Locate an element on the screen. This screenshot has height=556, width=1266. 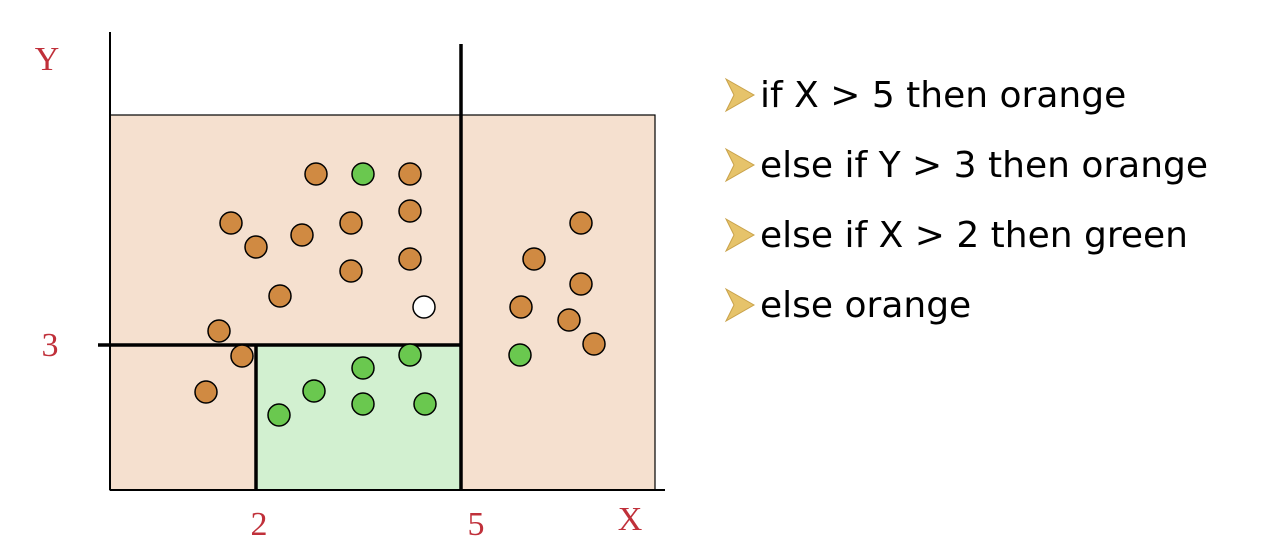
rule-text: else if Y > 3 then orange is located at coordinates (984, 165).